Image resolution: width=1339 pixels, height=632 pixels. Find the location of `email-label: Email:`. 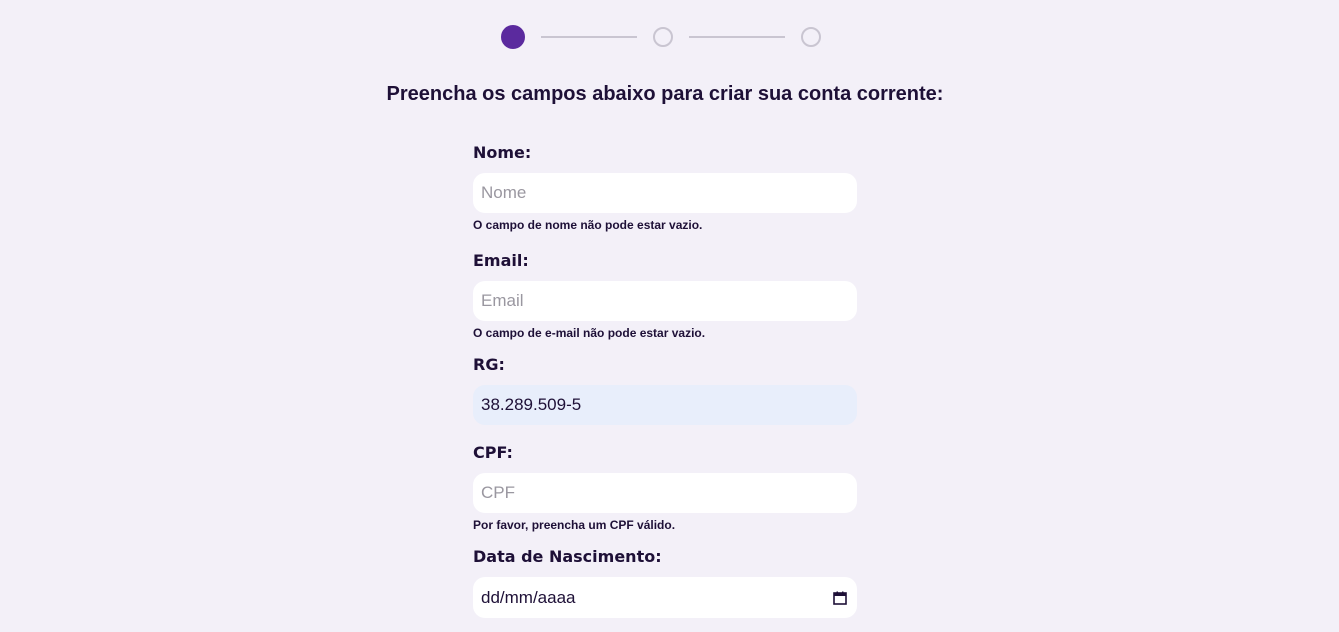

email-label: Email: is located at coordinates (501, 260).